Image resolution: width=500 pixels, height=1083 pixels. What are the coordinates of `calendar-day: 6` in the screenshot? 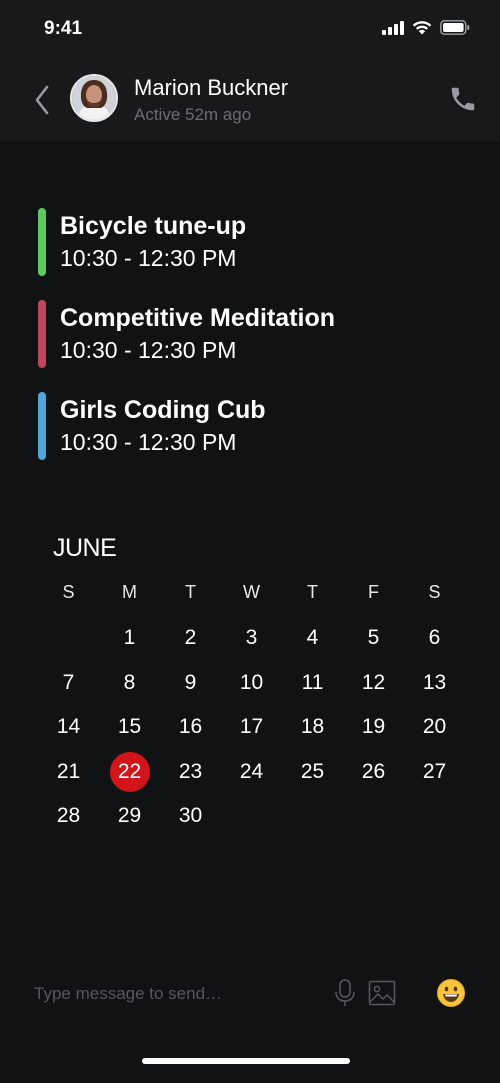 It's located at (434, 638).